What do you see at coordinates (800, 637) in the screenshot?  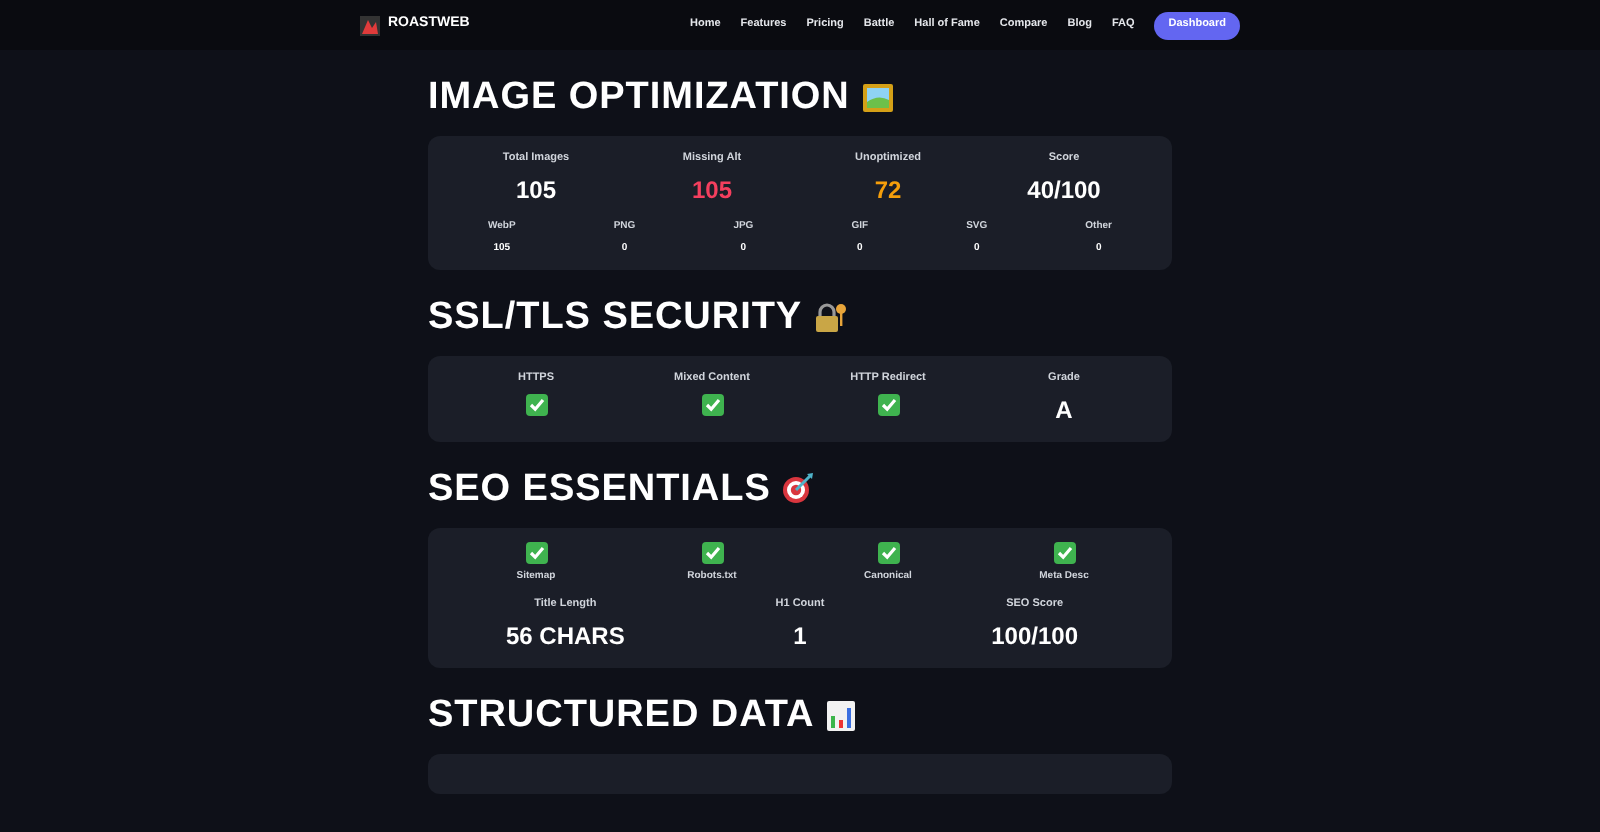 I see `stat-value: 1` at bounding box center [800, 637].